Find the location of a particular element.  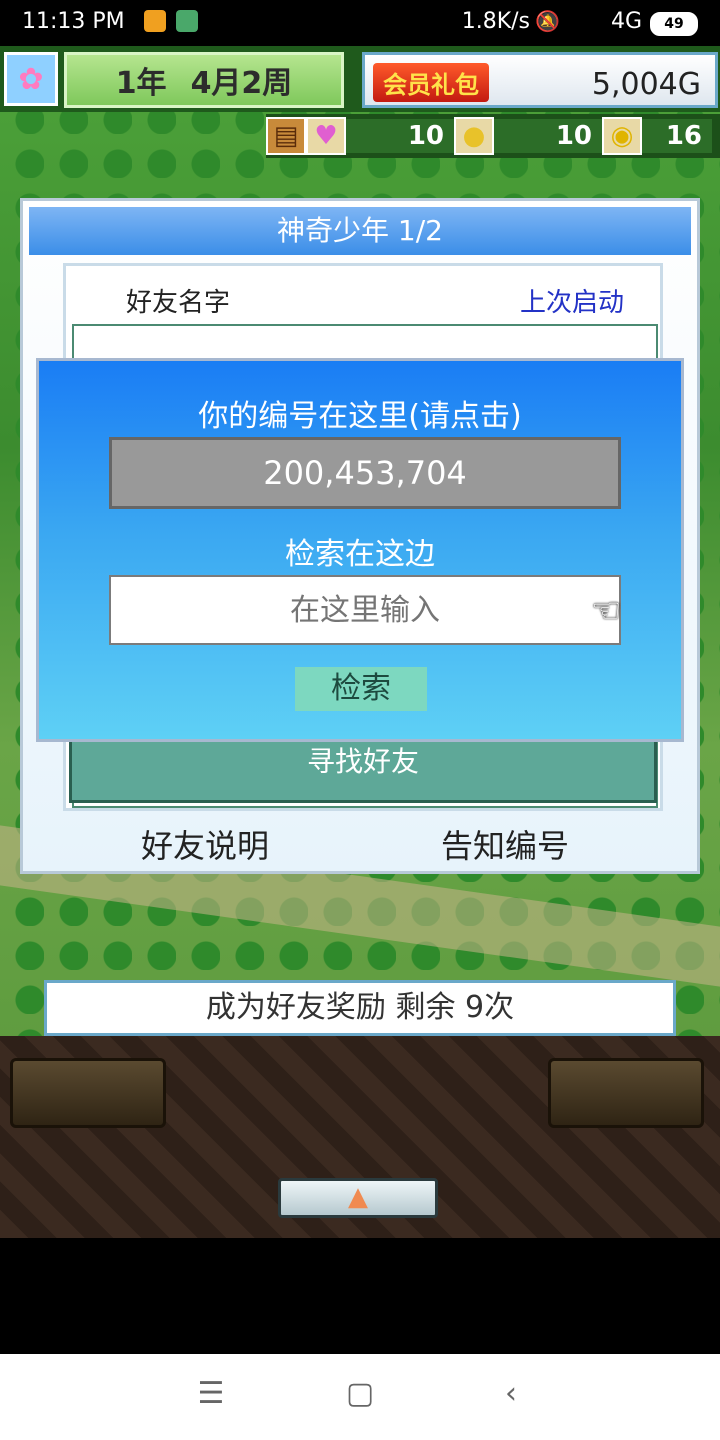

pointing-hand-icon: ☜ is located at coordinates (606, 611).